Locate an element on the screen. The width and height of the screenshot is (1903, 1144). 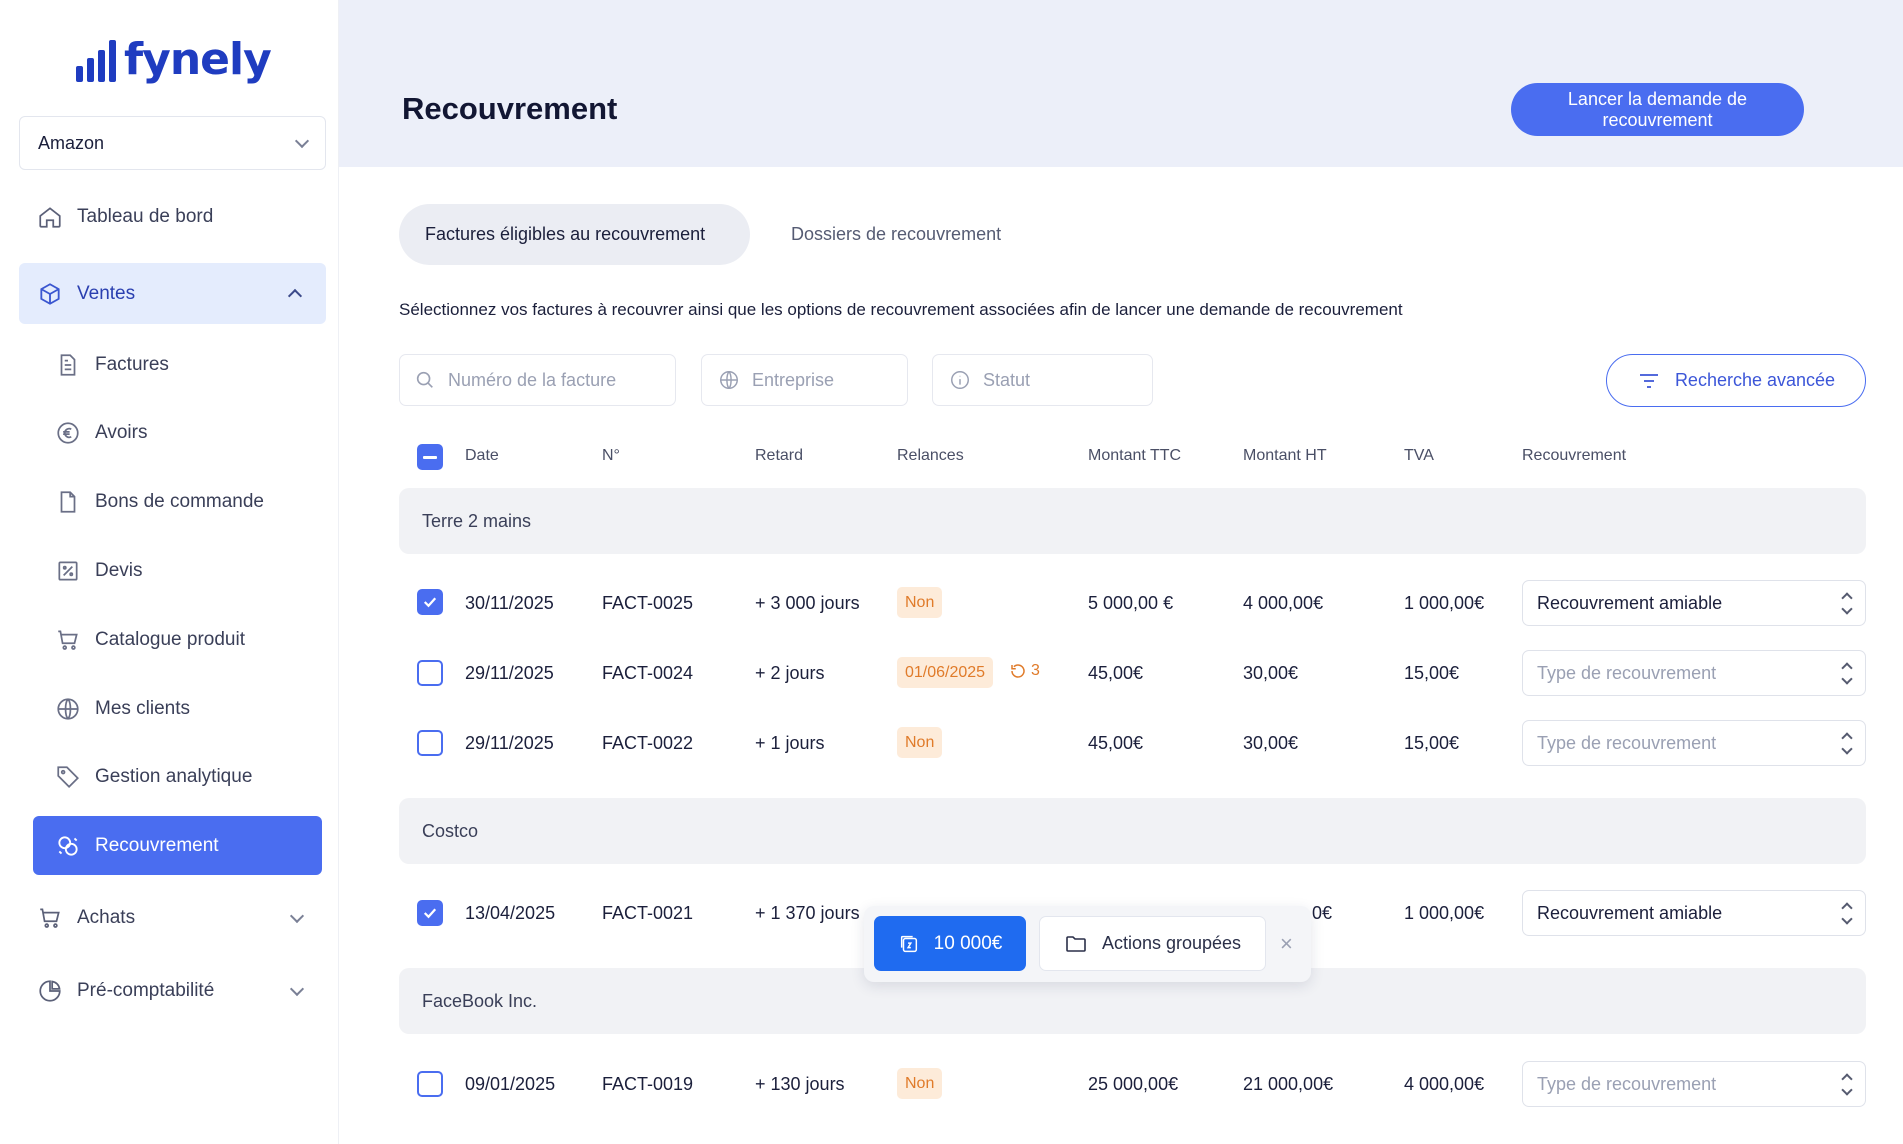
sidebar-item-recouvrement: Recouvrement is located at coordinates (177, 845).